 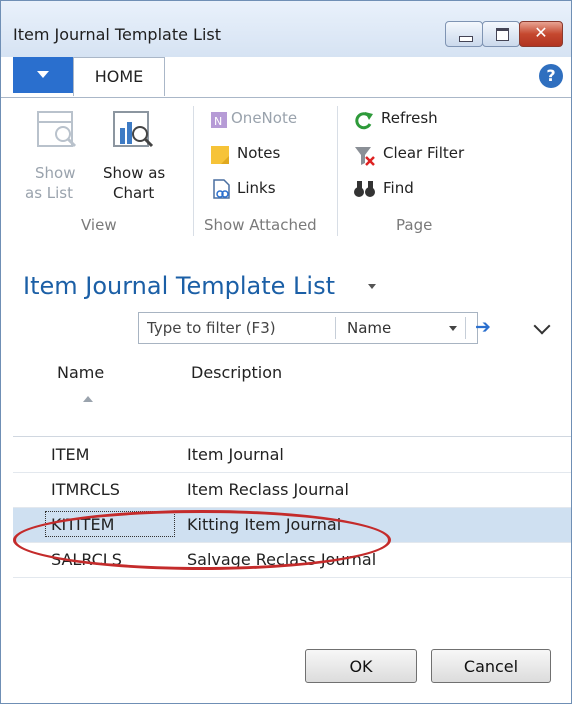 What do you see at coordinates (483, 327) in the screenshot?
I see `apply-filter-arrow-icon: ➔` at bounding box center [483, 327].